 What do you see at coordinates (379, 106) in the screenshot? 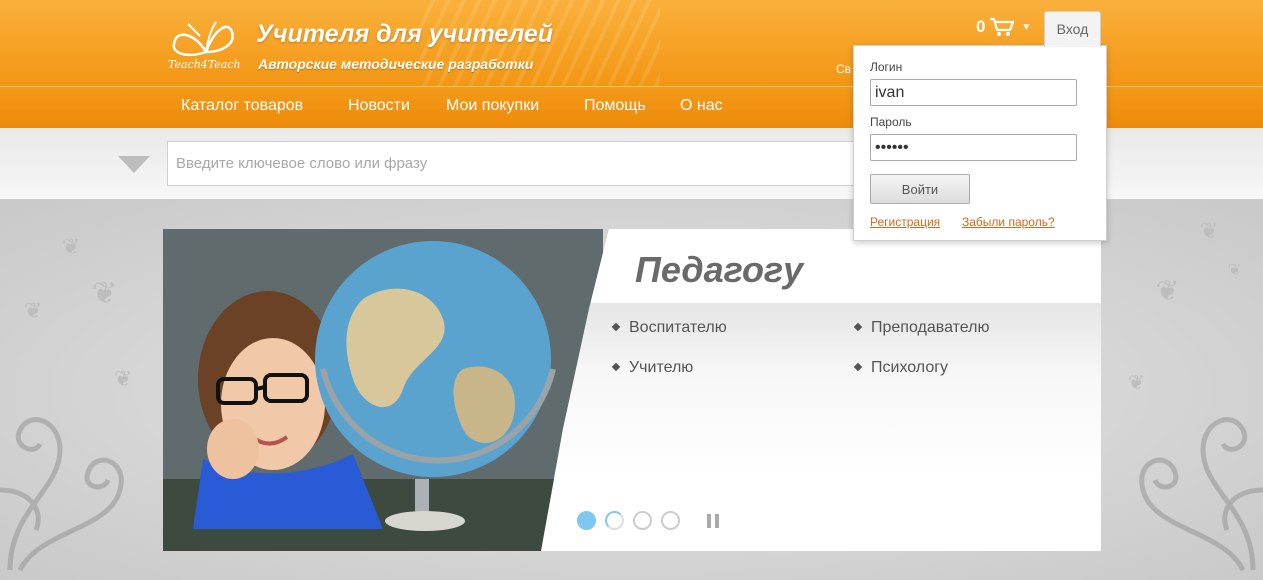
I see `nav-item-news: Новости` at bounding box center [379, 106].